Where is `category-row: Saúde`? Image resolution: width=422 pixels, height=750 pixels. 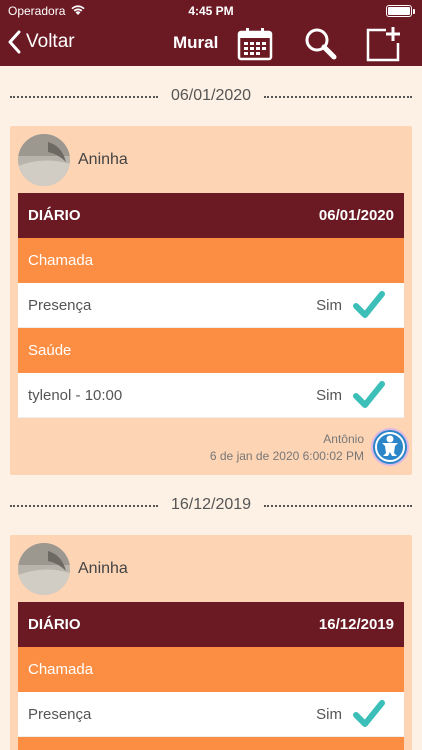
category-row: Saúde is located at coordinates (211, 350).